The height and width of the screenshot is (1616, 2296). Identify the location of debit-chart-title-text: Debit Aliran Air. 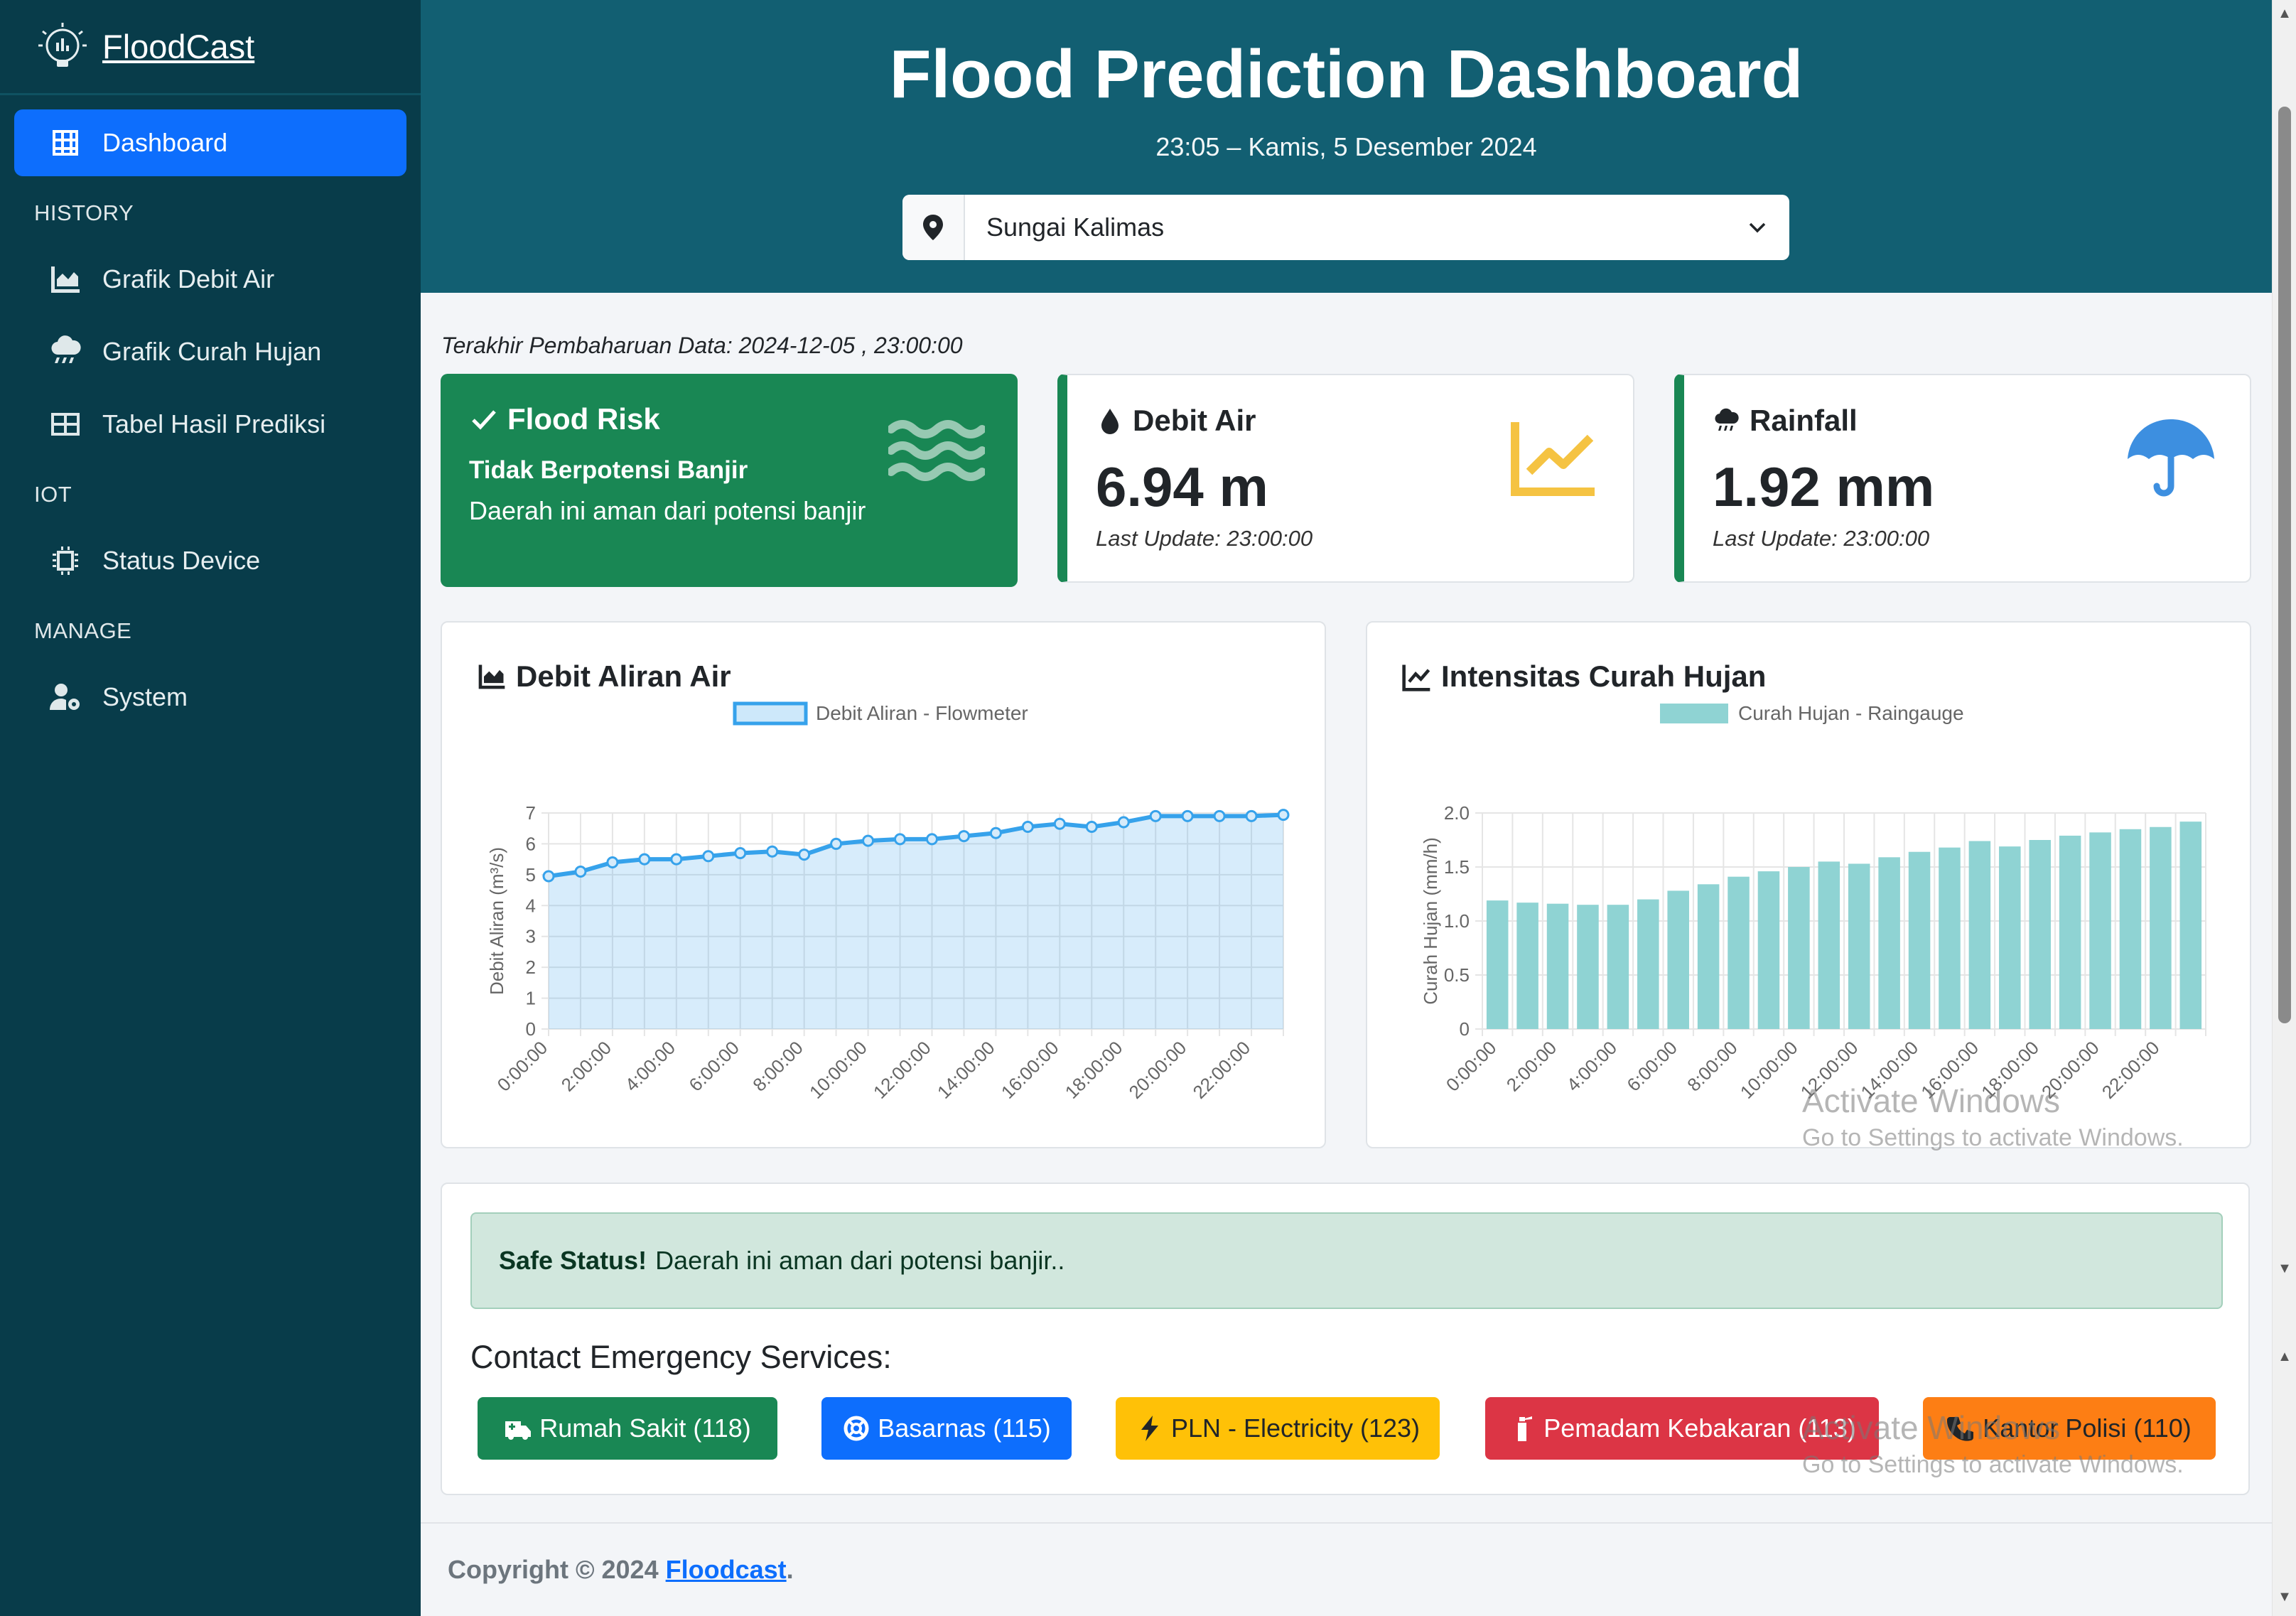
(623, 676).